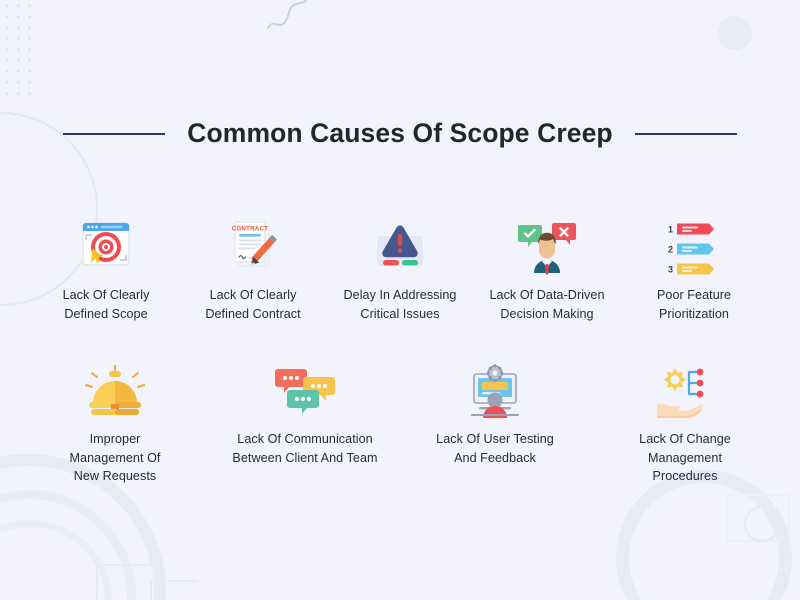  I want to click on cause-item: Lack Of Clearly Defined Scope, so click(106, 270).